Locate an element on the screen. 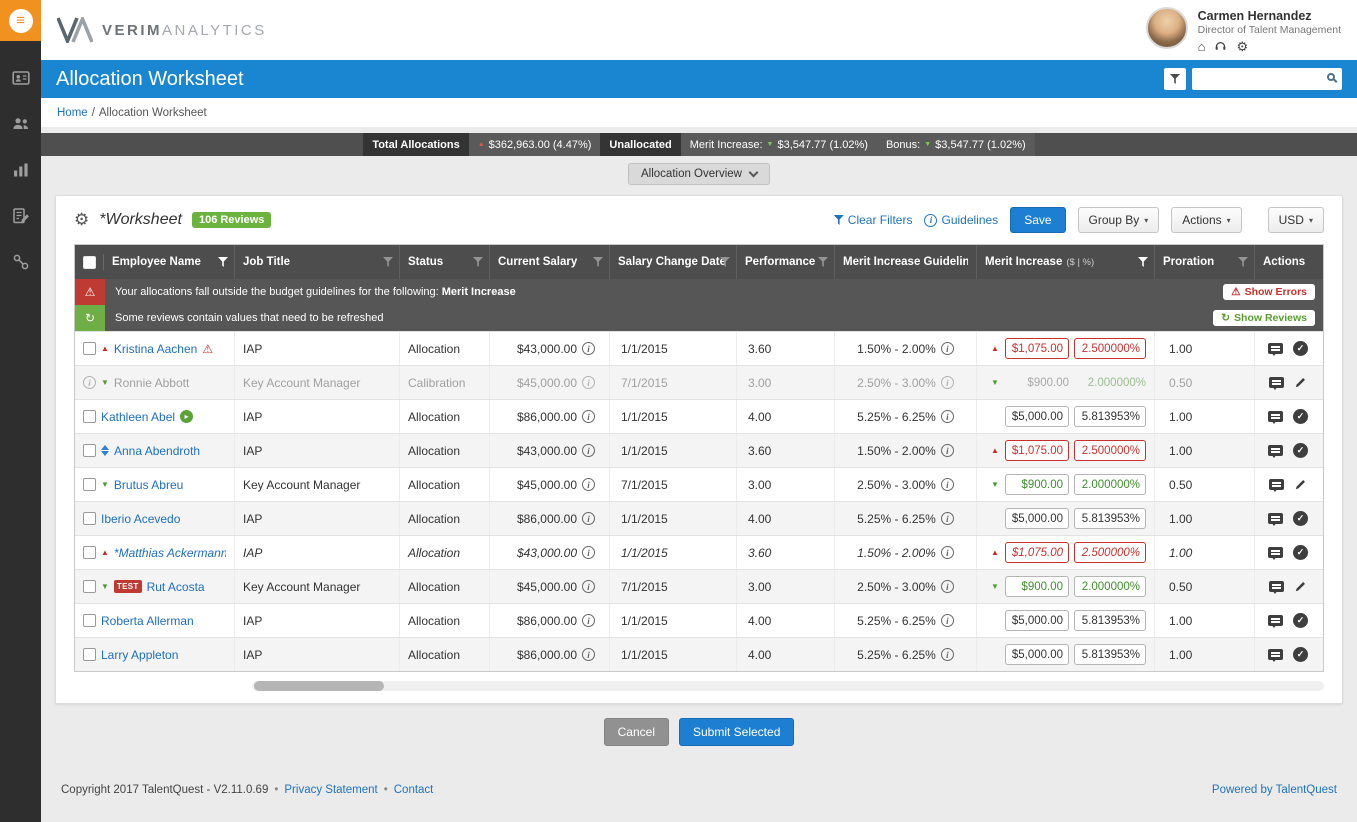 The image size is (1357, 822). allocation-overview-dropdown: Allocation Overview is located at coordinates (699, 174).